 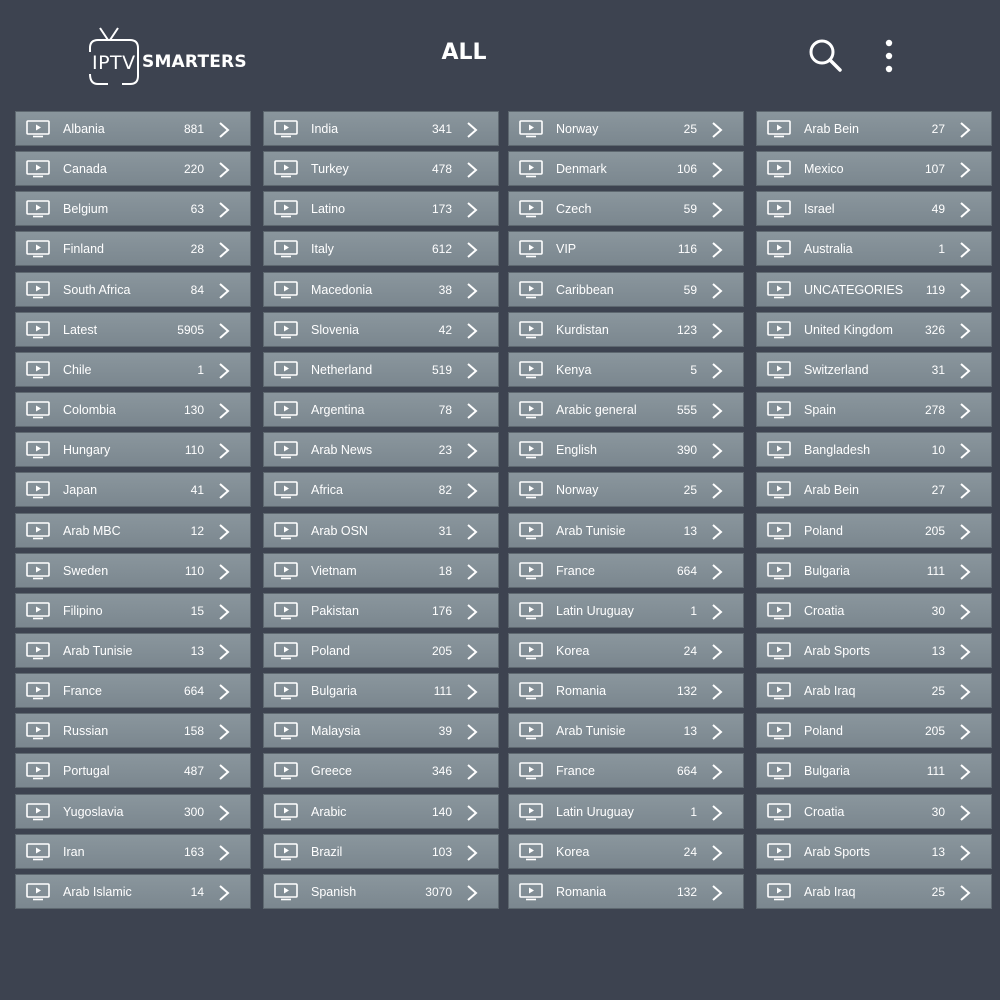 What do you see at coordinates (381, 168) in the screenshot?
I see `category-row: Turkey 478` at bounding box center [381, 168].